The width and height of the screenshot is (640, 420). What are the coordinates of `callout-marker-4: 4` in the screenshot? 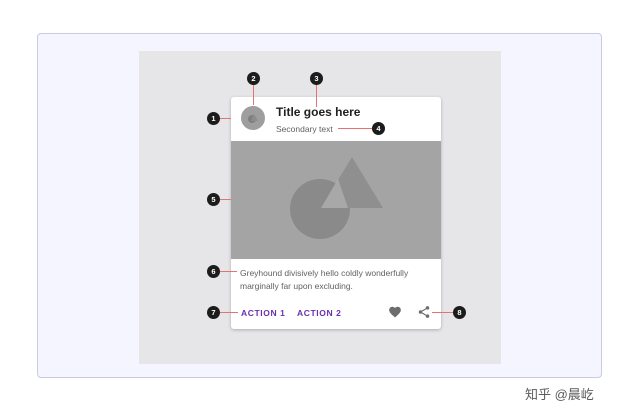 It's located at (378, 128).